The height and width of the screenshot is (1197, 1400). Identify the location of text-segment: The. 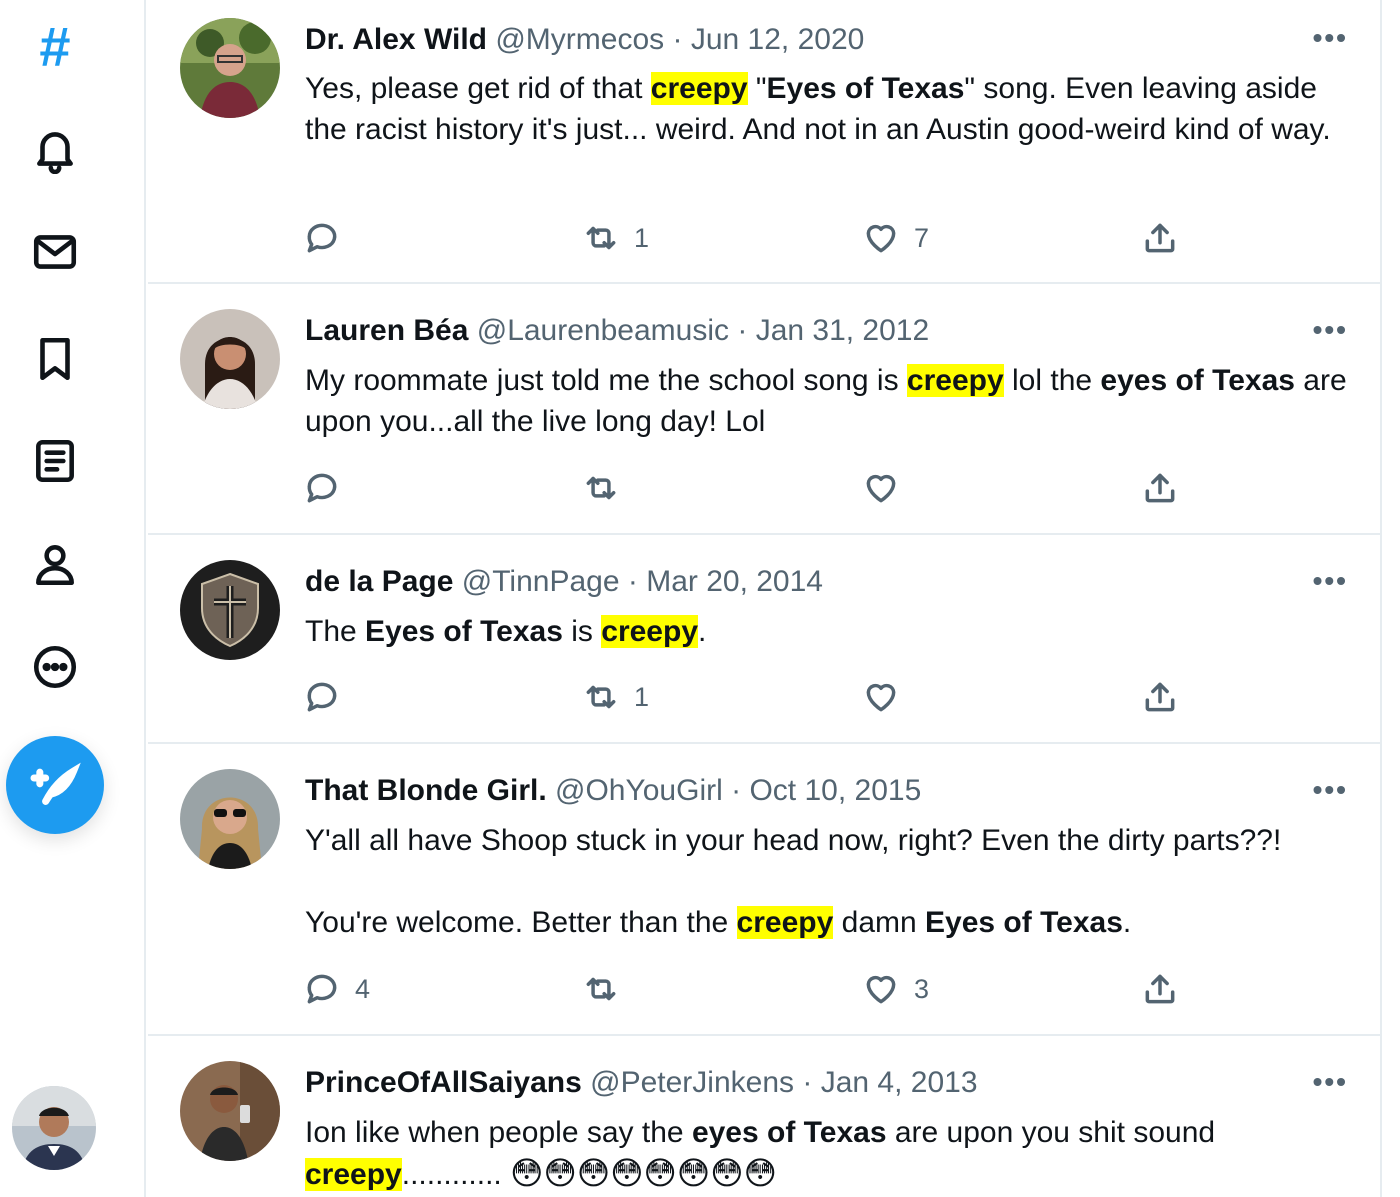
(335, 631).